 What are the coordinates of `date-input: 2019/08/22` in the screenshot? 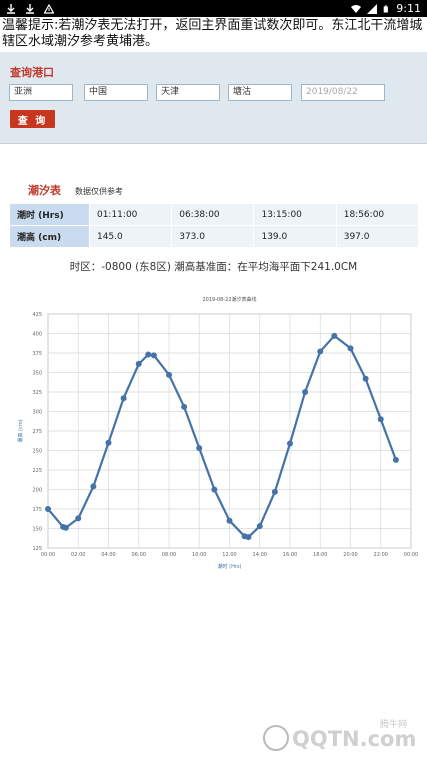 It's located at (343, 92).